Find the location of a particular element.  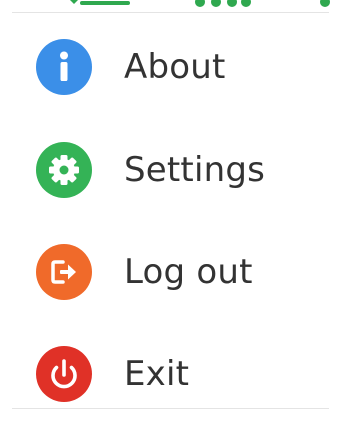

toolbar-icon-fragment is located at coordinates (100, 2).